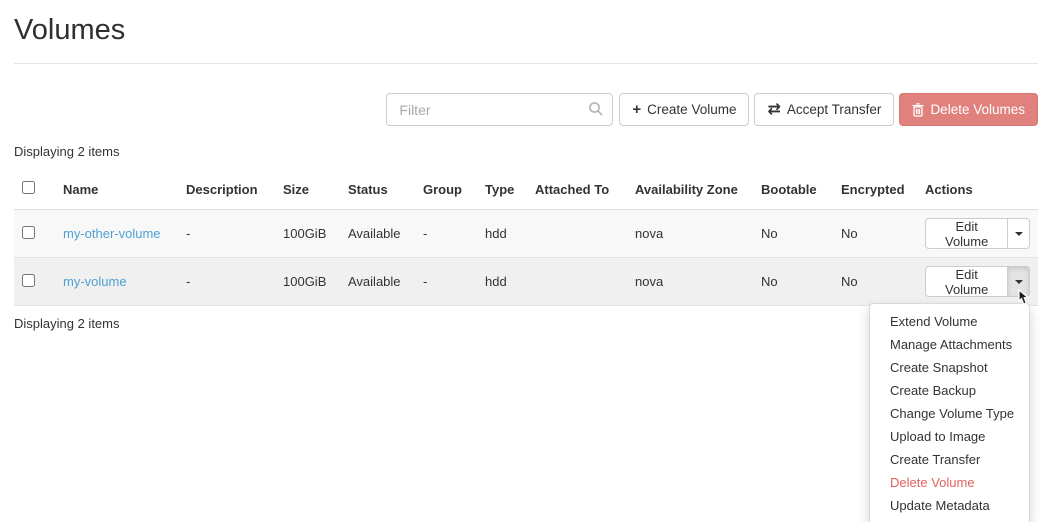 The image size is (1044, 522). I want to click on column-header-status: Status, so click(377, 188).